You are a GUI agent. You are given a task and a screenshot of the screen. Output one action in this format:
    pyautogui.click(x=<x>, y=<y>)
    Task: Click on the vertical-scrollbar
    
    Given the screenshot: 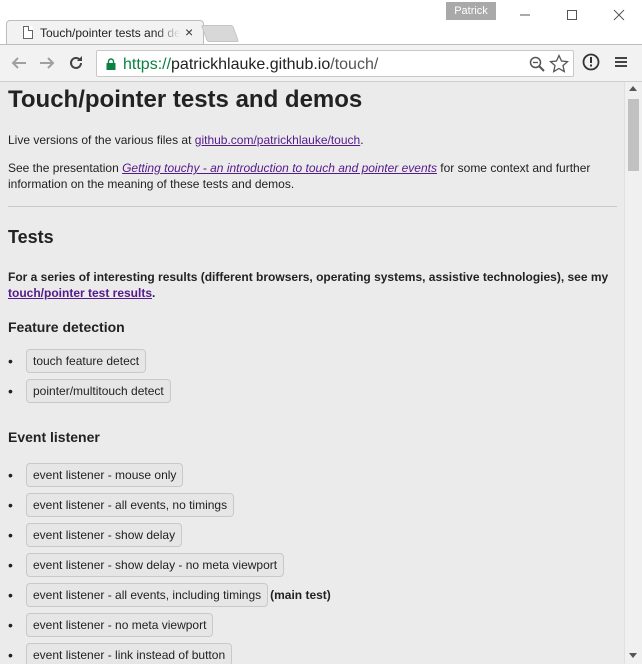 What is the action you would take?
    pyautogui.click(x=633, y=373)
    